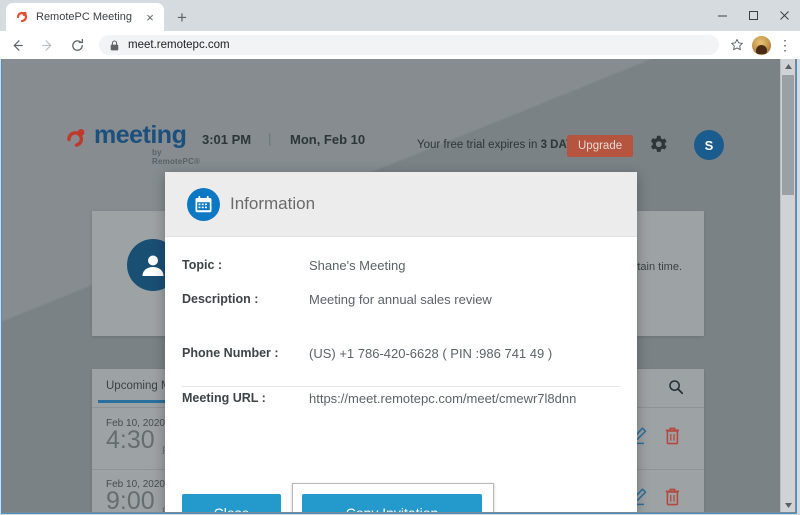 The width and height of the screenshot is (800, 515). I want to click on window-controls, so click(753, 15).